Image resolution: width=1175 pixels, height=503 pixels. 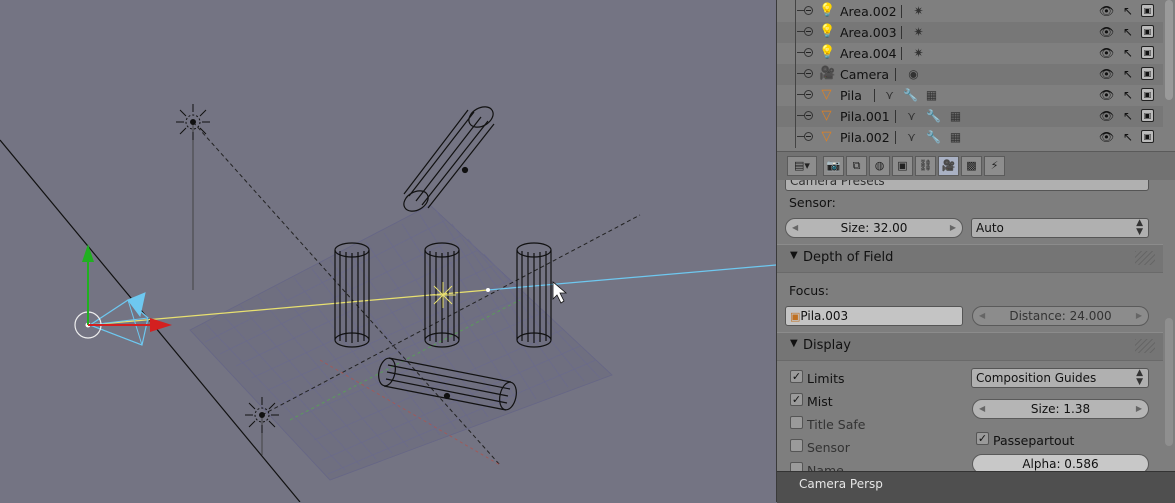 I want to click on outliner-item-name: Pila.001, so click(x=865, y=116).